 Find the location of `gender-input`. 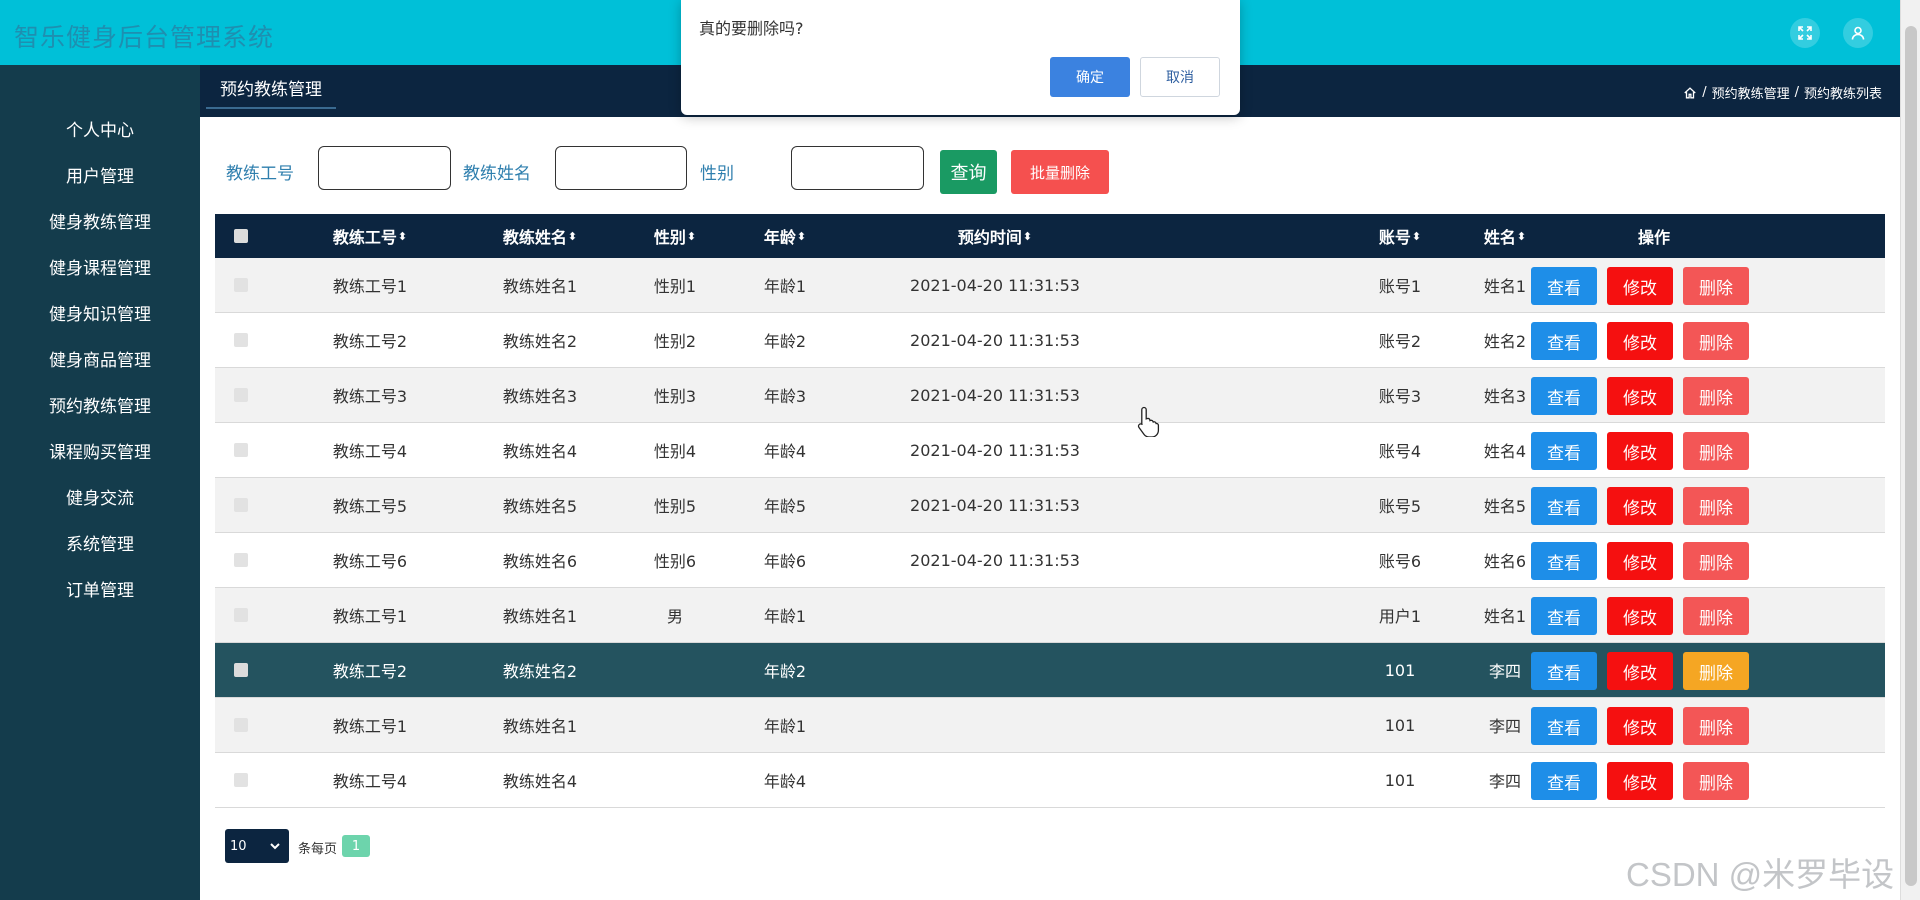

gender-input is located at coordinates (857, 168).